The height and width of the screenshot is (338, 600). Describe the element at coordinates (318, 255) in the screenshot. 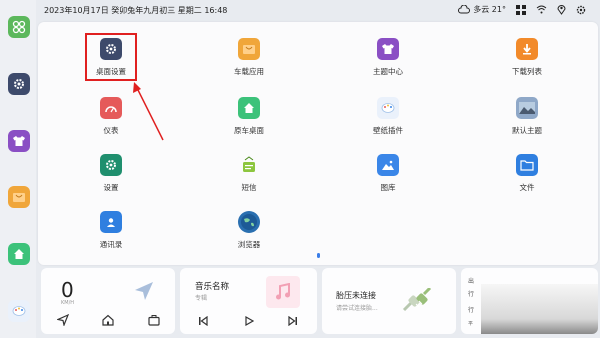

I see `page-indicator` at that location.